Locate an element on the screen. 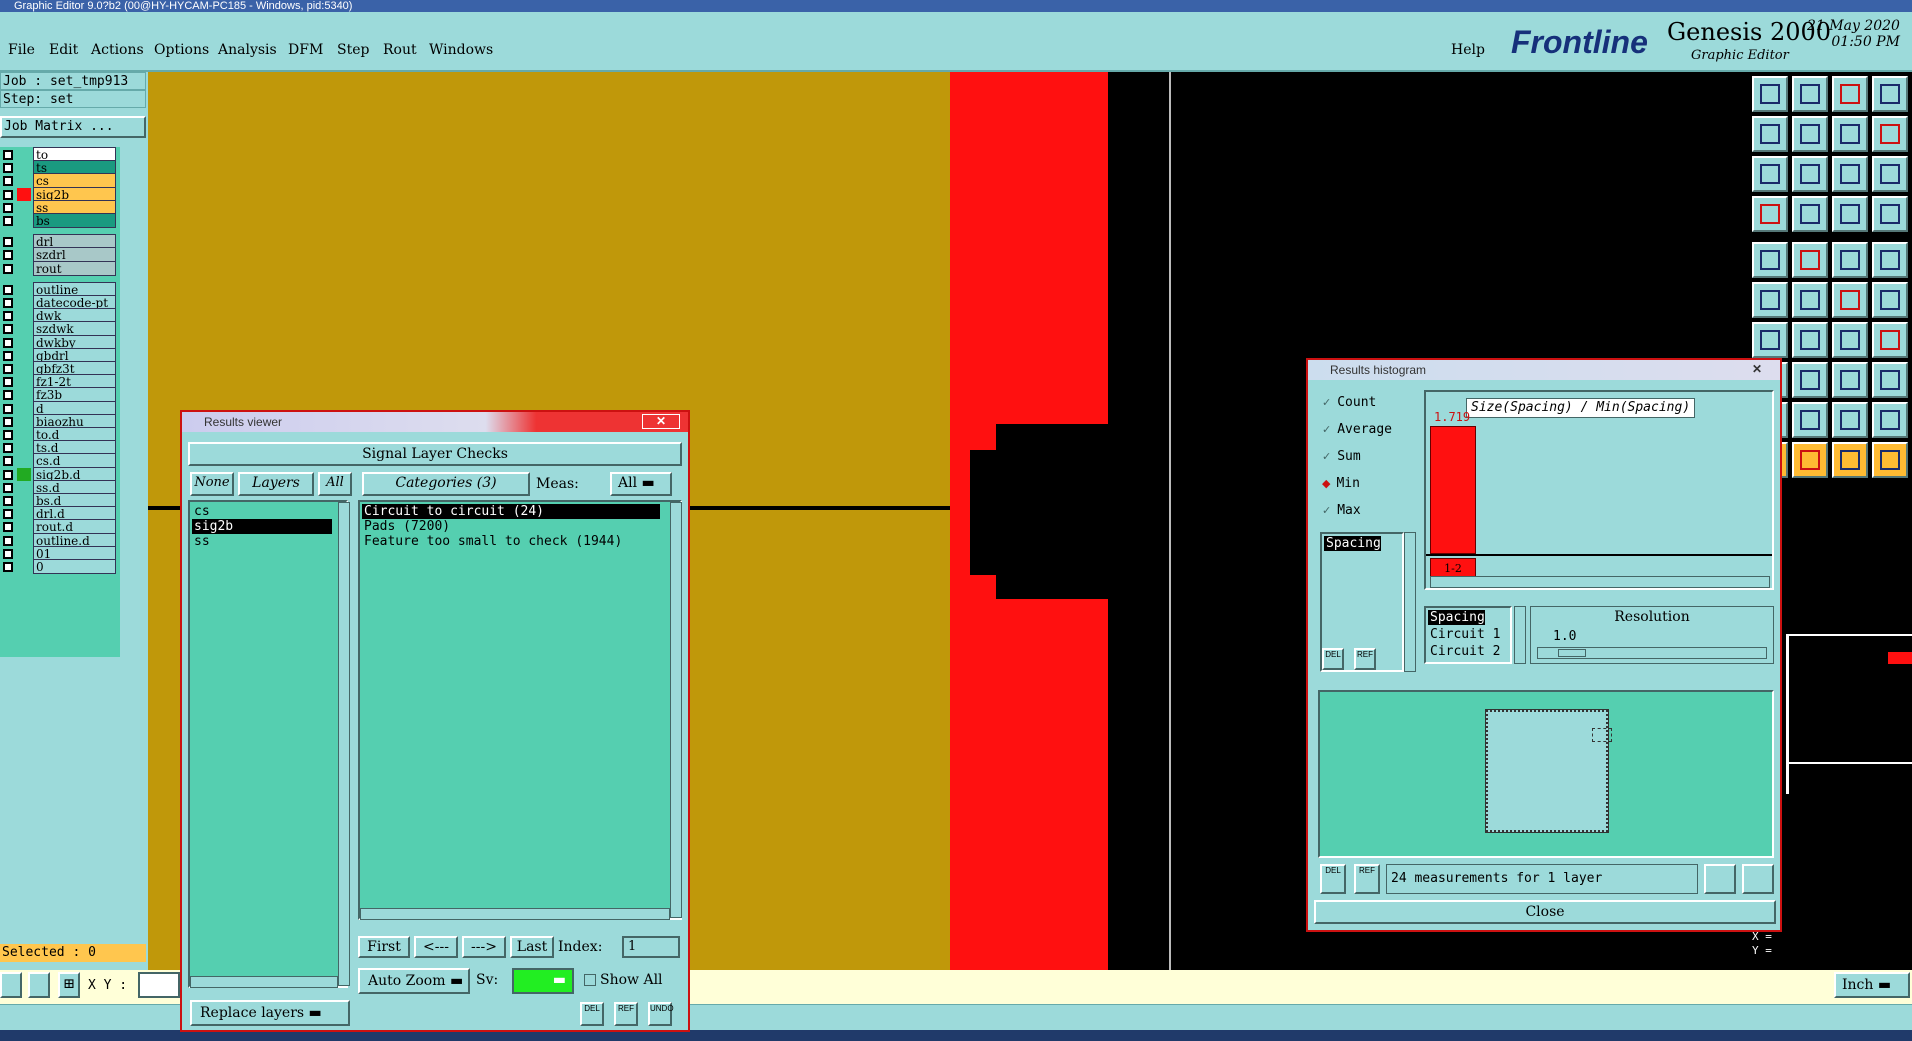  cross-icon is located at coordinates (1810, 300).